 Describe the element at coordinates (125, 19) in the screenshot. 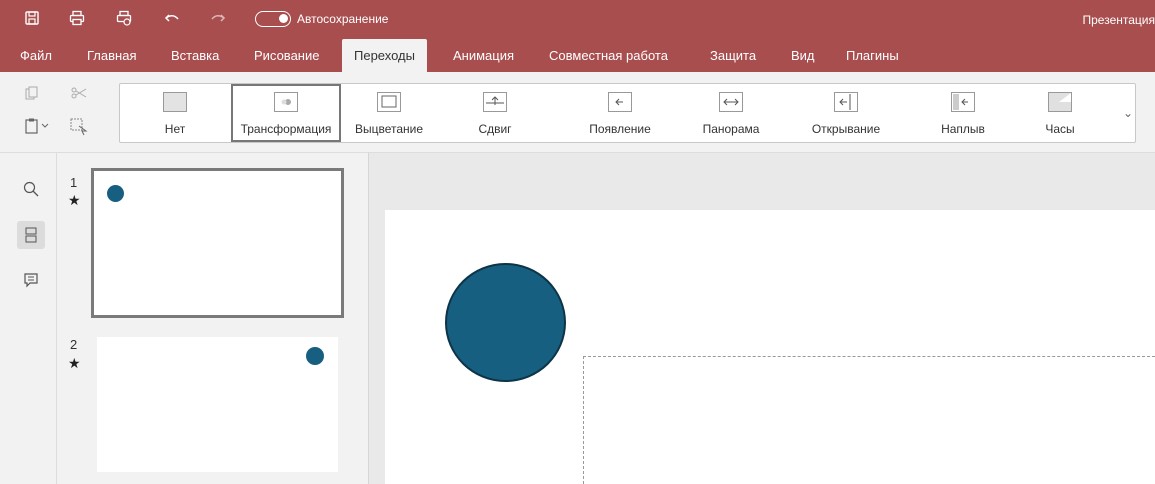

I see `quick-print-icon` at that location.